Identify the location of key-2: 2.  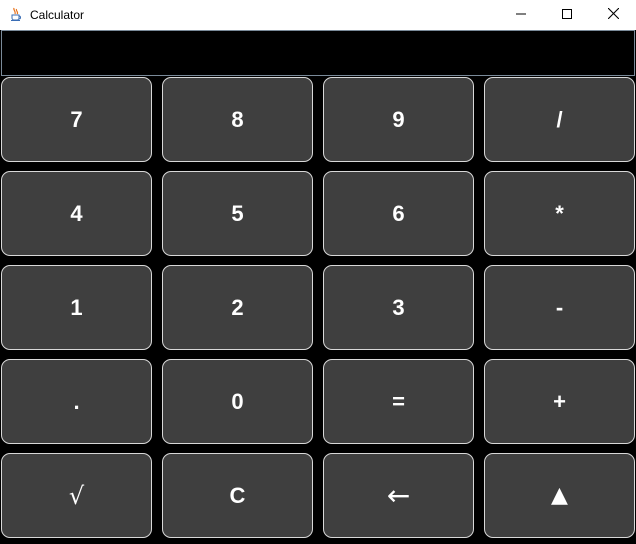
(237, 307).